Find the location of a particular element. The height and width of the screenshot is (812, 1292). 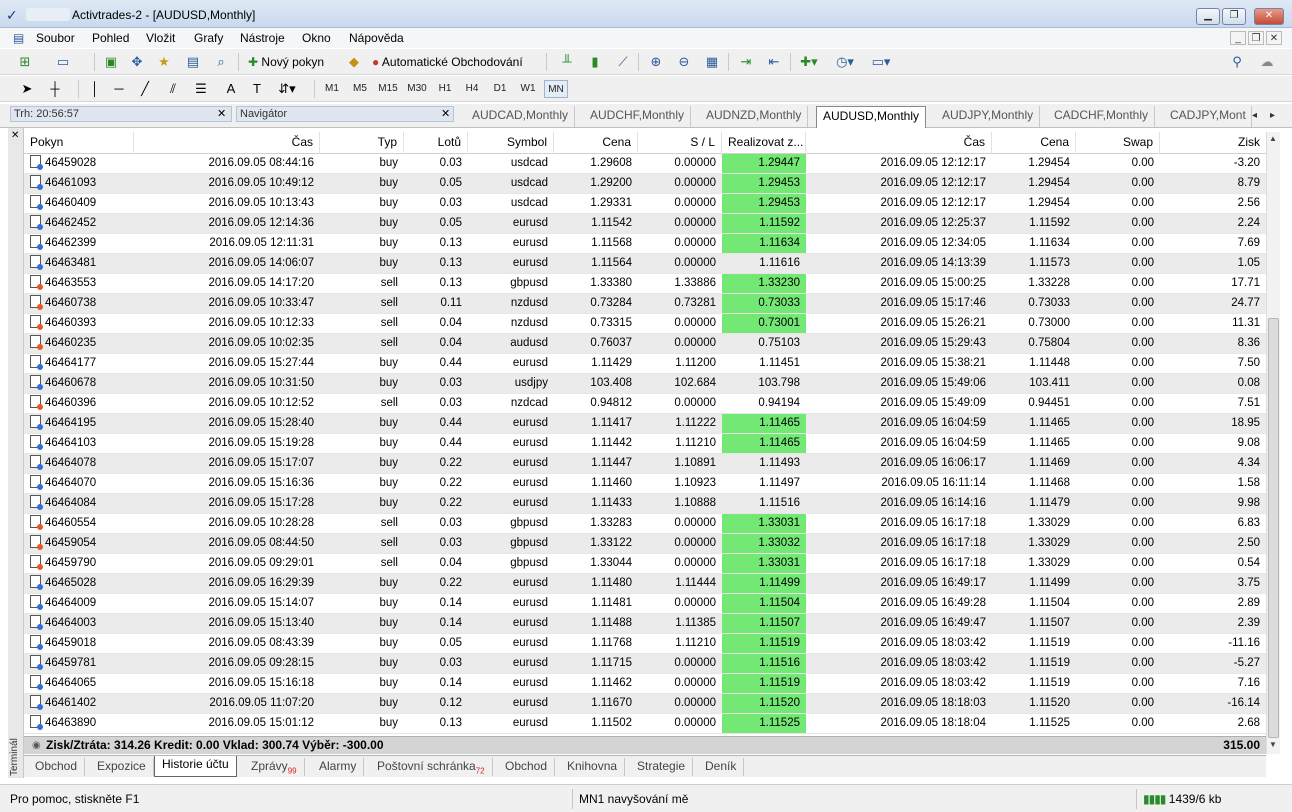

timeframe-m15: M15 is located at coordinates (388, 89).